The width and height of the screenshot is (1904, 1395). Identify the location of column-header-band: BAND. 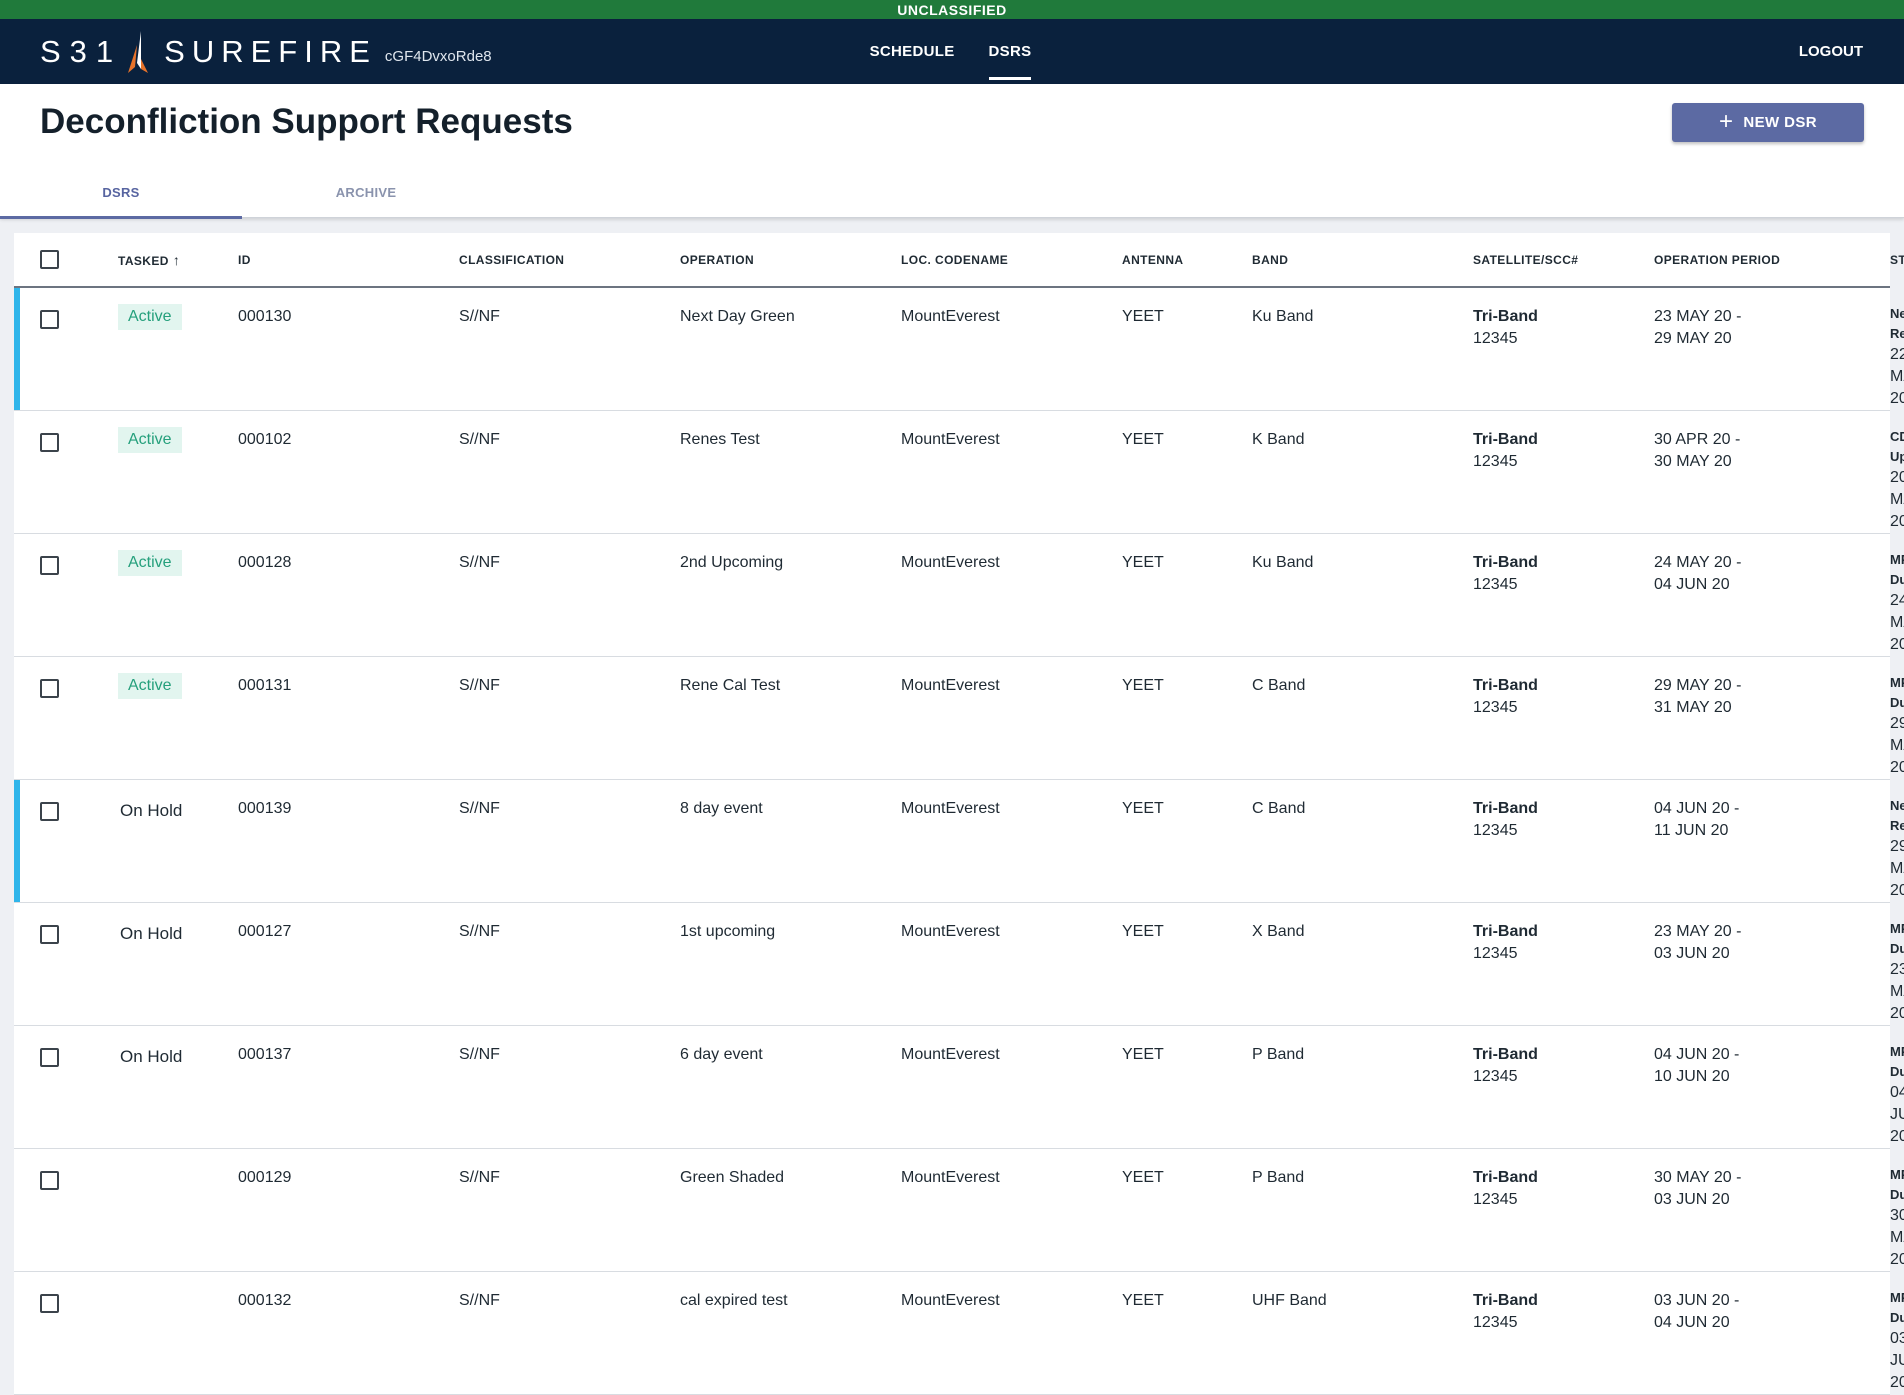
(1362, 260).